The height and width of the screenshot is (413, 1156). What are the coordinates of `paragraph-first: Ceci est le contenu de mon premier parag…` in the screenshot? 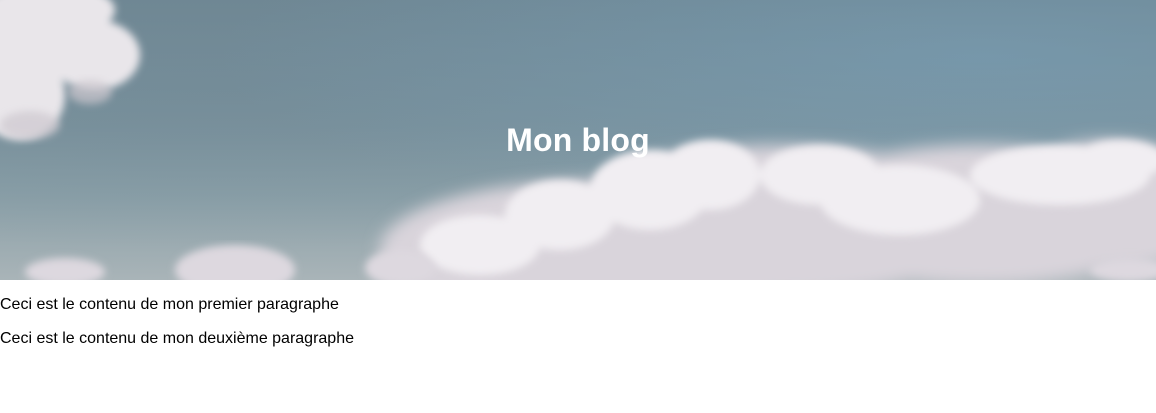 It's located at (169, 304).